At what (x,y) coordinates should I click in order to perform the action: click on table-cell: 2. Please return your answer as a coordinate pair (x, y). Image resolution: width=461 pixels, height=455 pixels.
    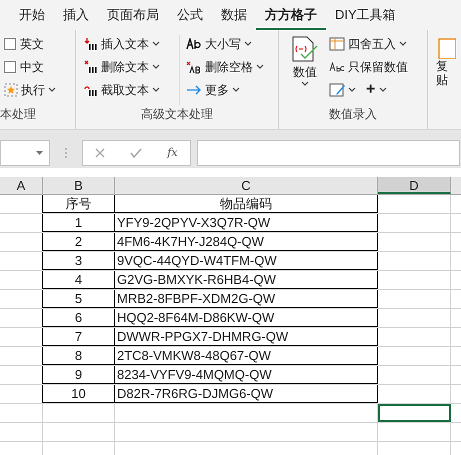
    Looking at the image, I should click on (79, 242).